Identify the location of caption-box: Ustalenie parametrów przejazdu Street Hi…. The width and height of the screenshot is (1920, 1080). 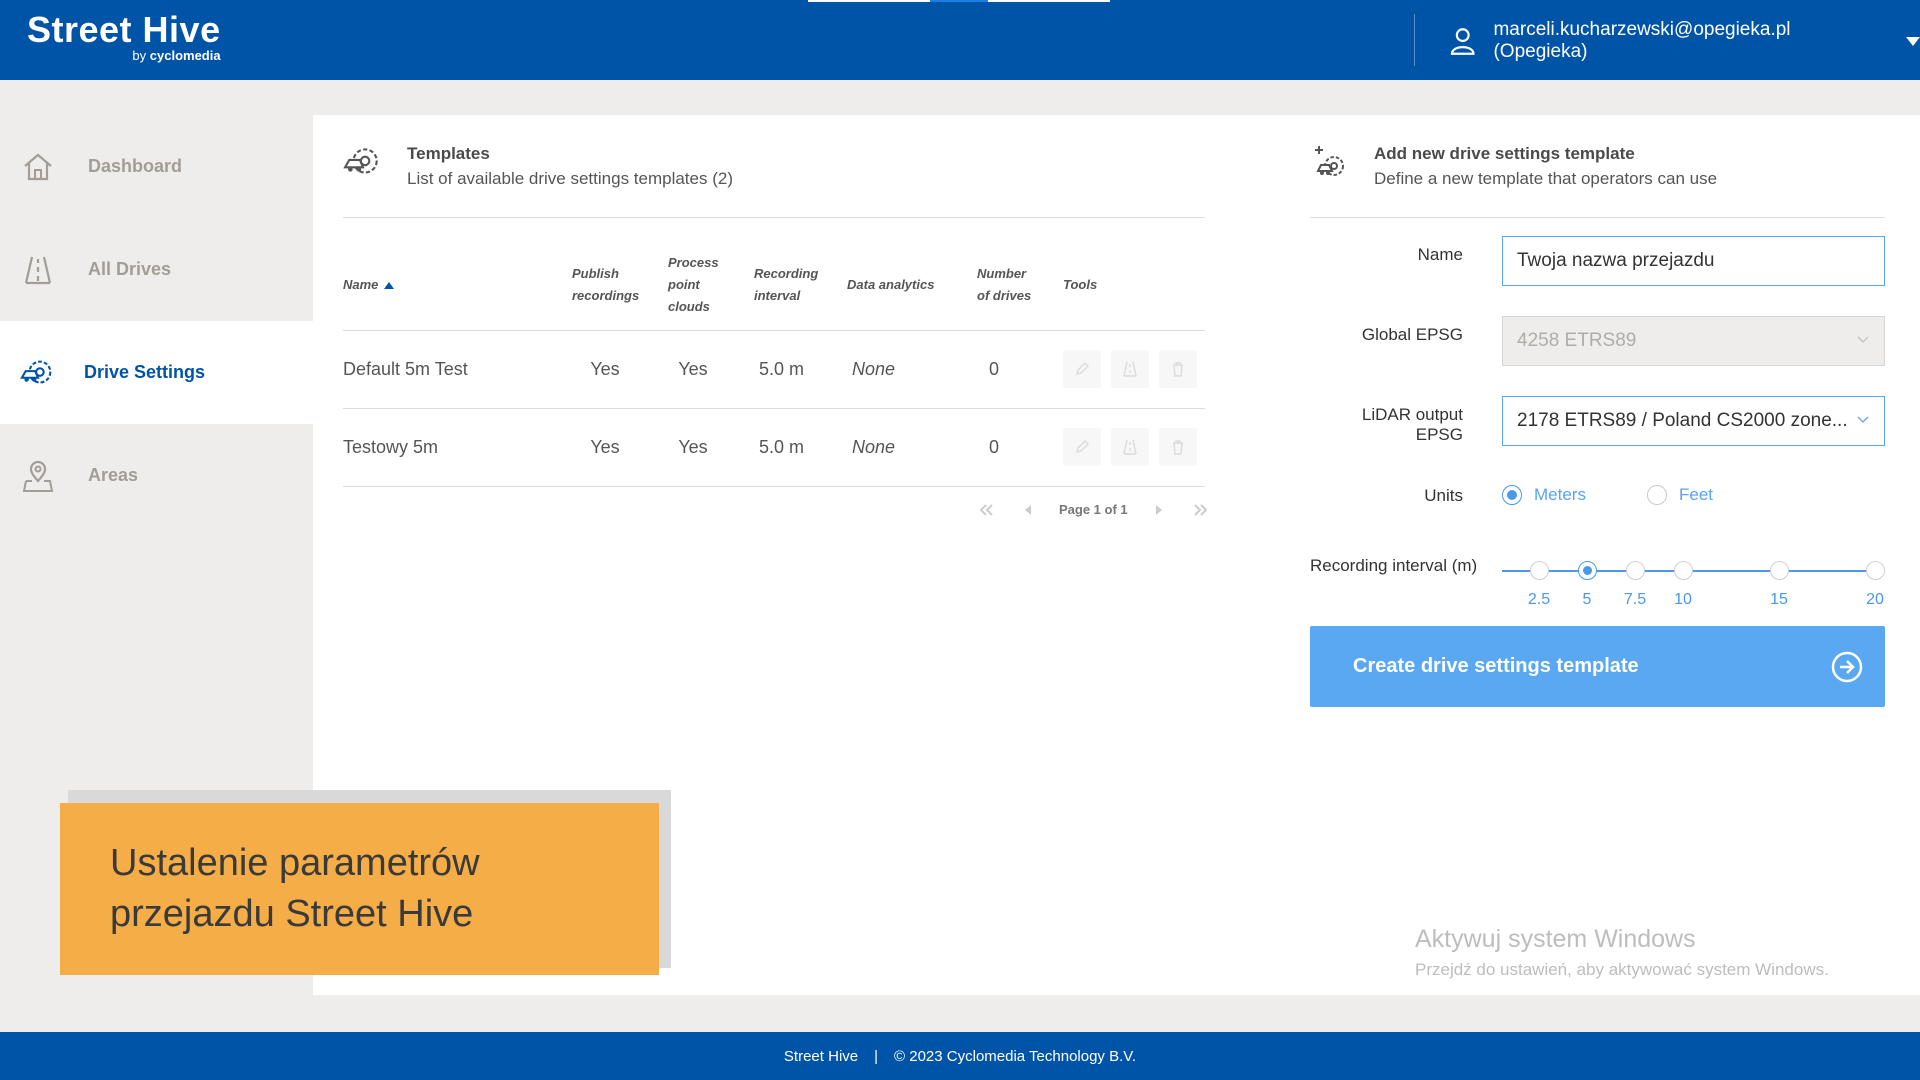
(359, 889).